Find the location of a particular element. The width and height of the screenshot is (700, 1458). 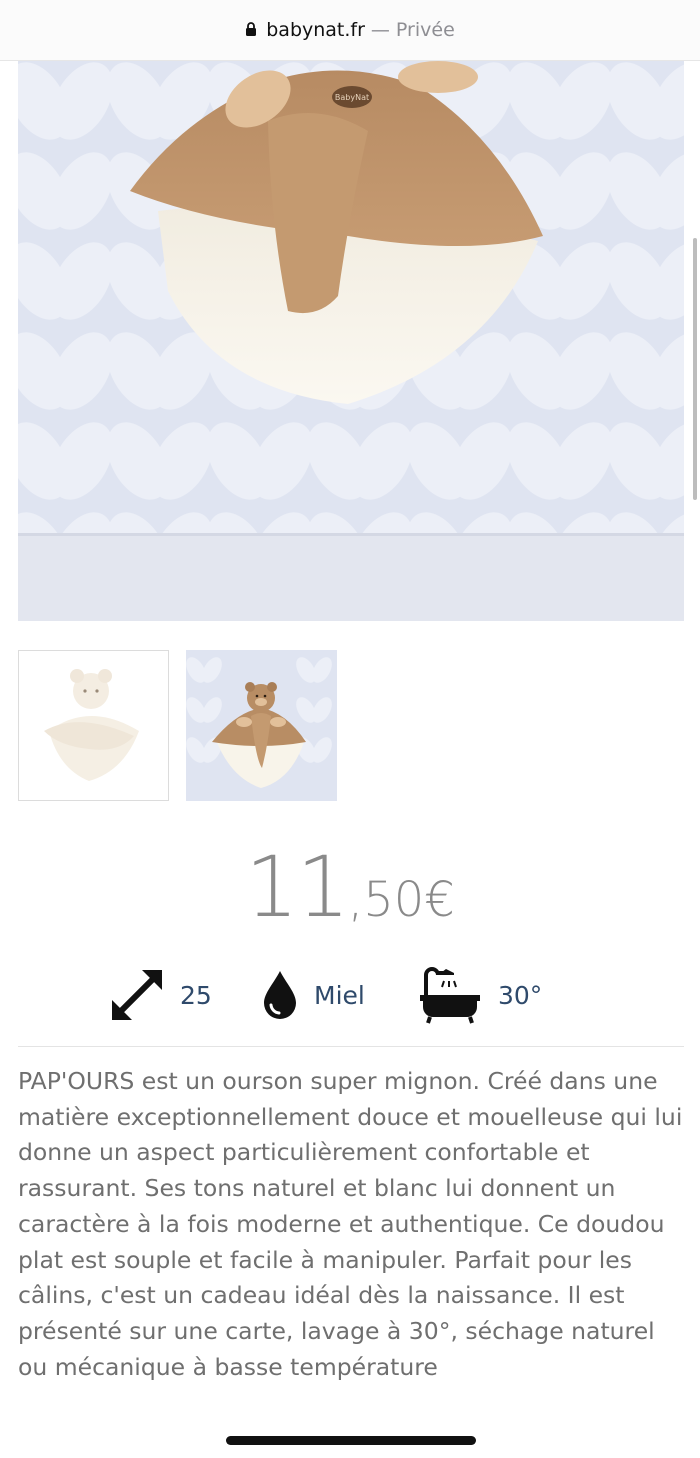

bathtub-icon is located at coordinates (450, 995).